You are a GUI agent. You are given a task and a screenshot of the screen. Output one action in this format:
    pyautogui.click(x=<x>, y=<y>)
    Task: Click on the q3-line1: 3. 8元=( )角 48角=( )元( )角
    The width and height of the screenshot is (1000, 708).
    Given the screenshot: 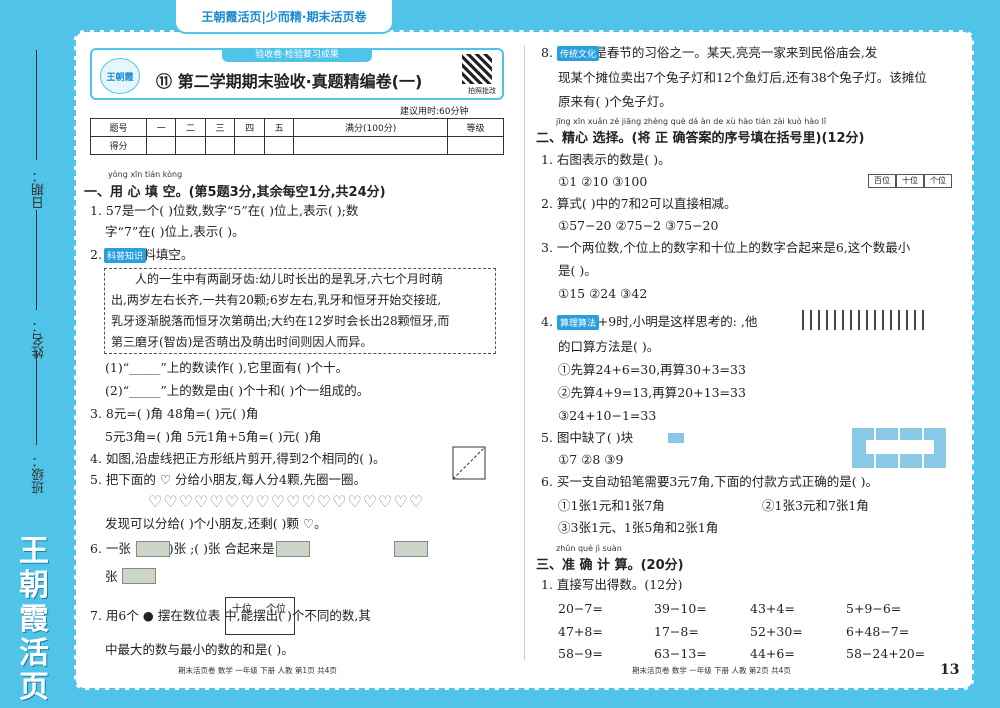 What is the action you would take?
    pyautogui.click(x=174, y=413)
    